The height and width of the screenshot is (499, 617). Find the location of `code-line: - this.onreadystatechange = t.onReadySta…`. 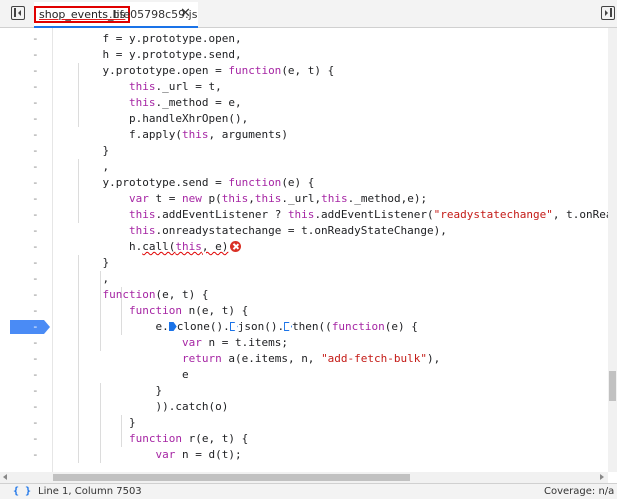

code-line: - this.onreadystatechange = t.onReadySta… is located at coordinates (239, 230).